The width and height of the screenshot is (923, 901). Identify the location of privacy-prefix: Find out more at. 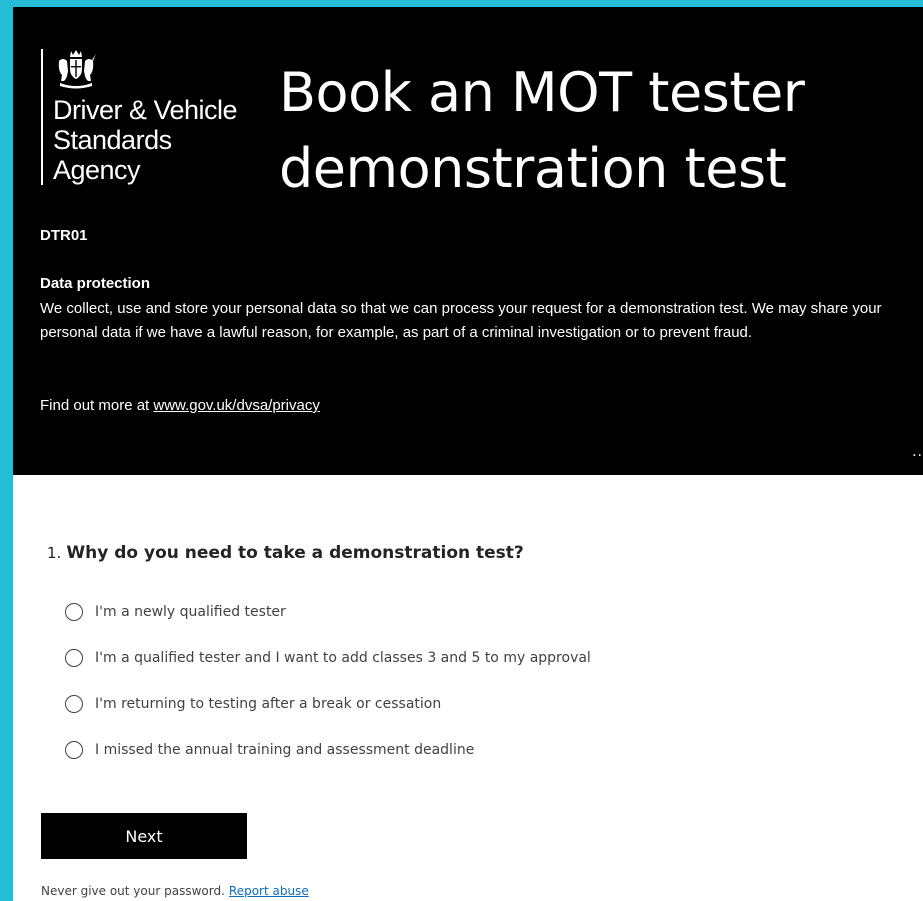
(97, 405).